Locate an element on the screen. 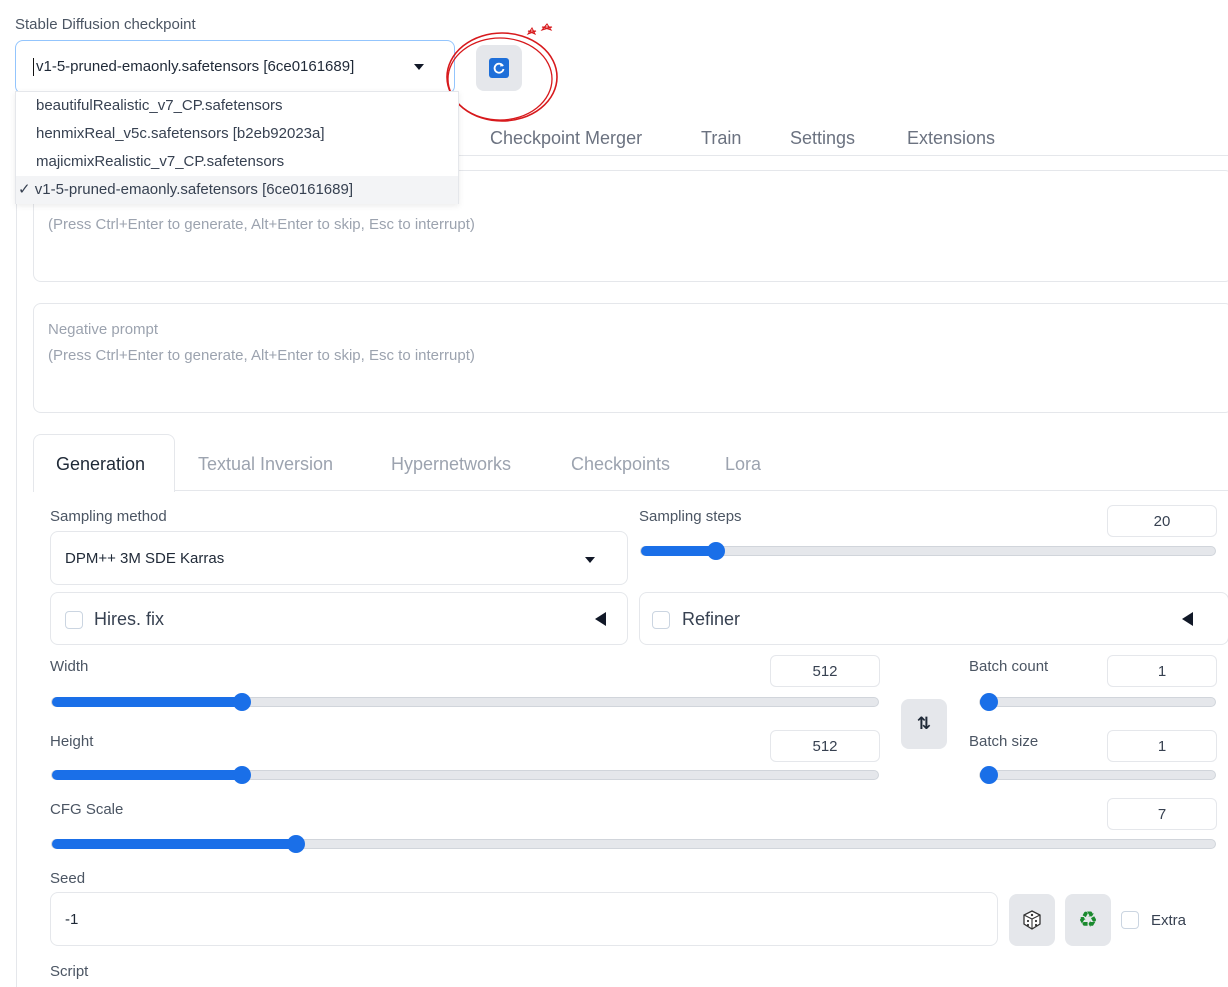 The image size is (1228, 987). refiner-accordion: Refiner is located at coordinates (933, 618).